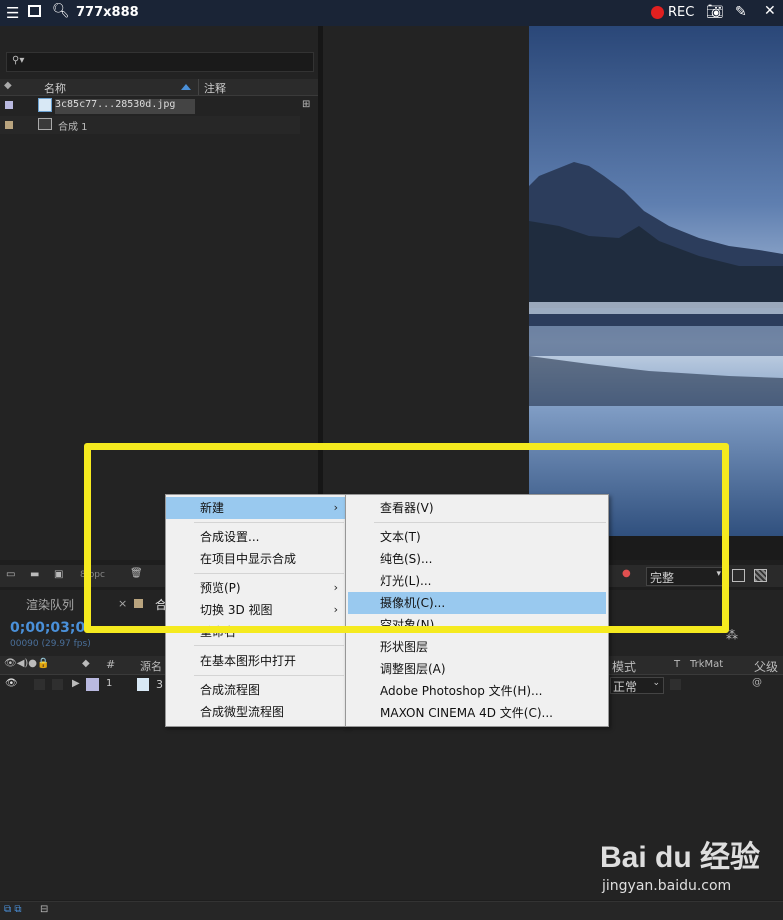 This screenshot has height=920, width=783. I want to click on search-icon: 🔍︎, so click(61, 11).